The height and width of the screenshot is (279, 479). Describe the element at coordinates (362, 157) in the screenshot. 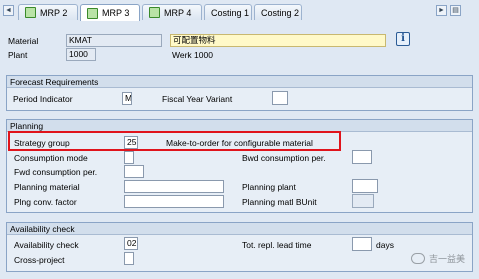

I see `bwd-consumption-field` at that location.